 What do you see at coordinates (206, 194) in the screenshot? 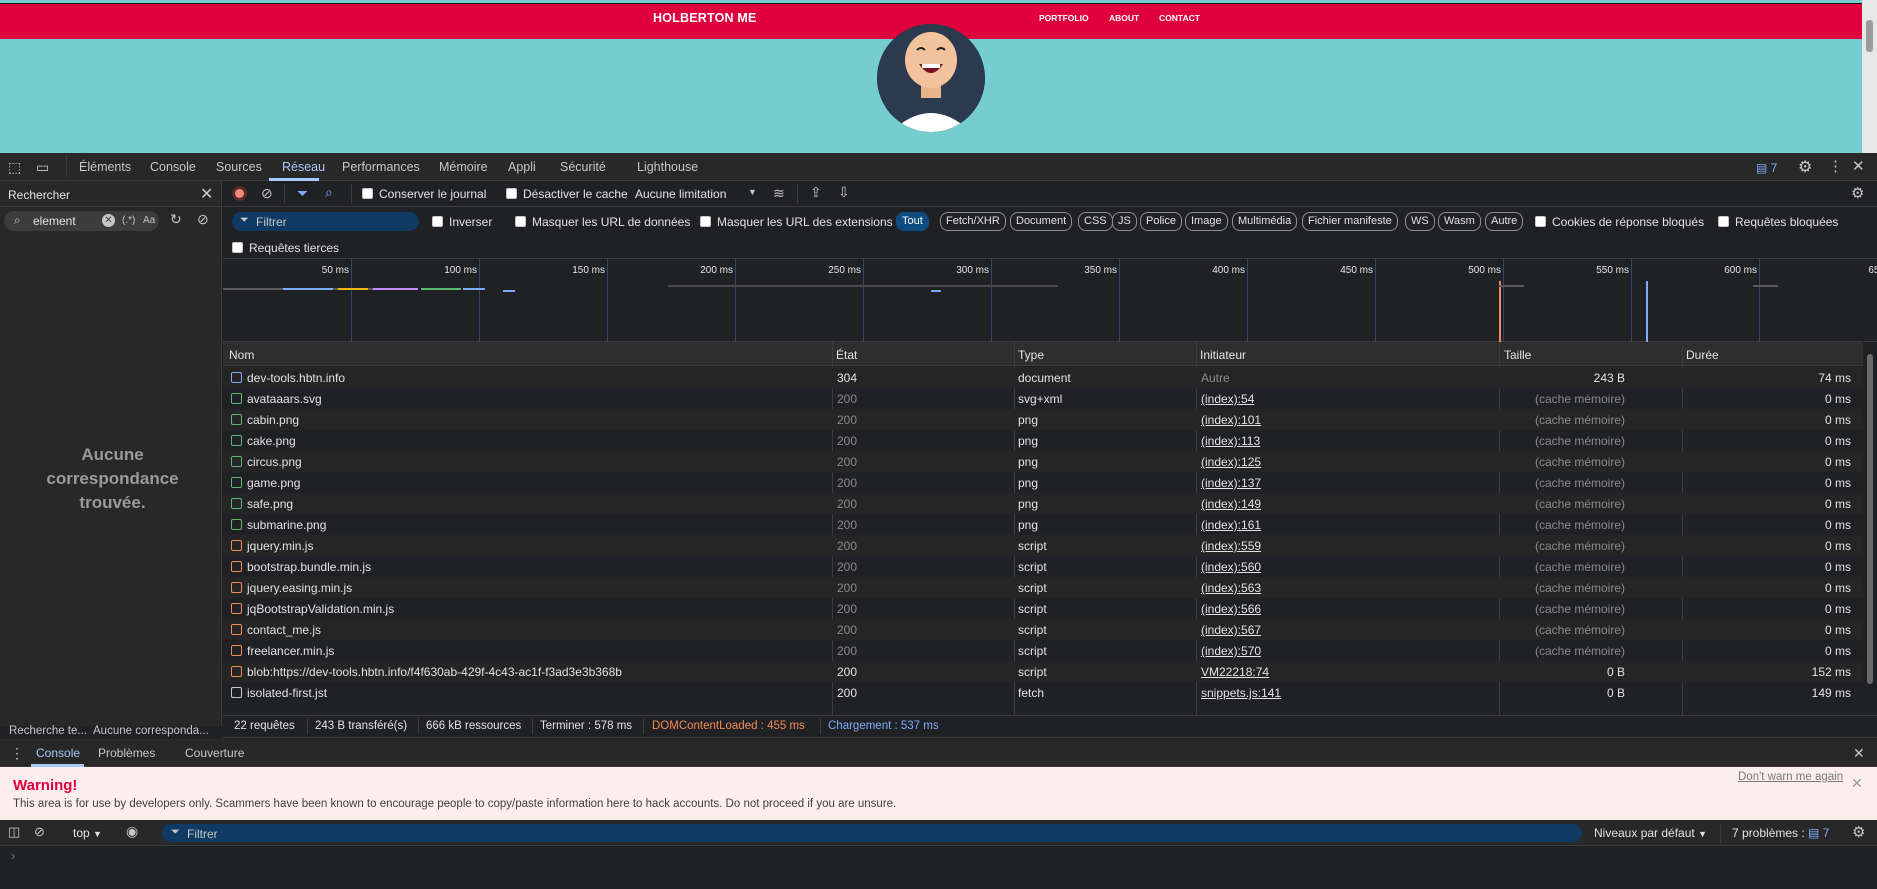
I see `close-search-icon: ✕` at bounding box center [206, 194].